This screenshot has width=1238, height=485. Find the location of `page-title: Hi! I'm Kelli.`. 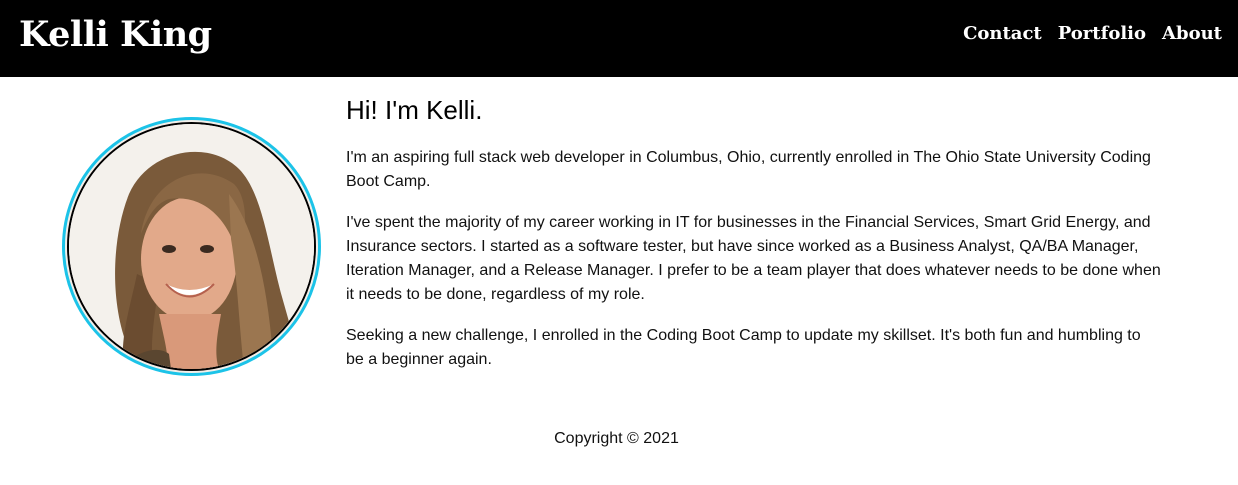

page-title: Hi! I'm Kelli. is located at coordinates (414, 110).